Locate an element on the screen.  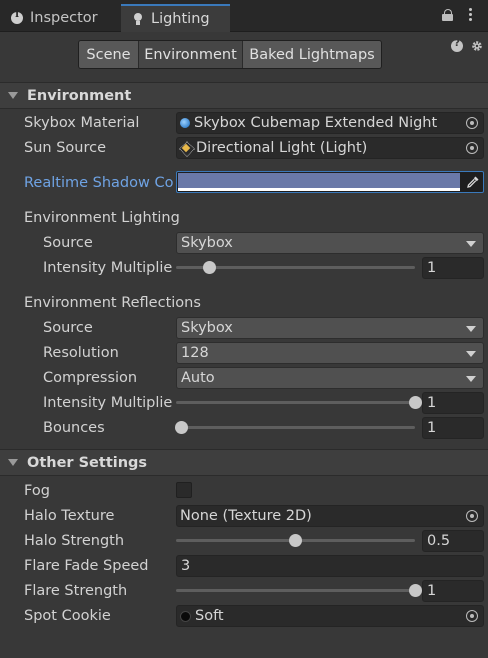
tab-lighting: Lighting is located at coordinates (175, 18).